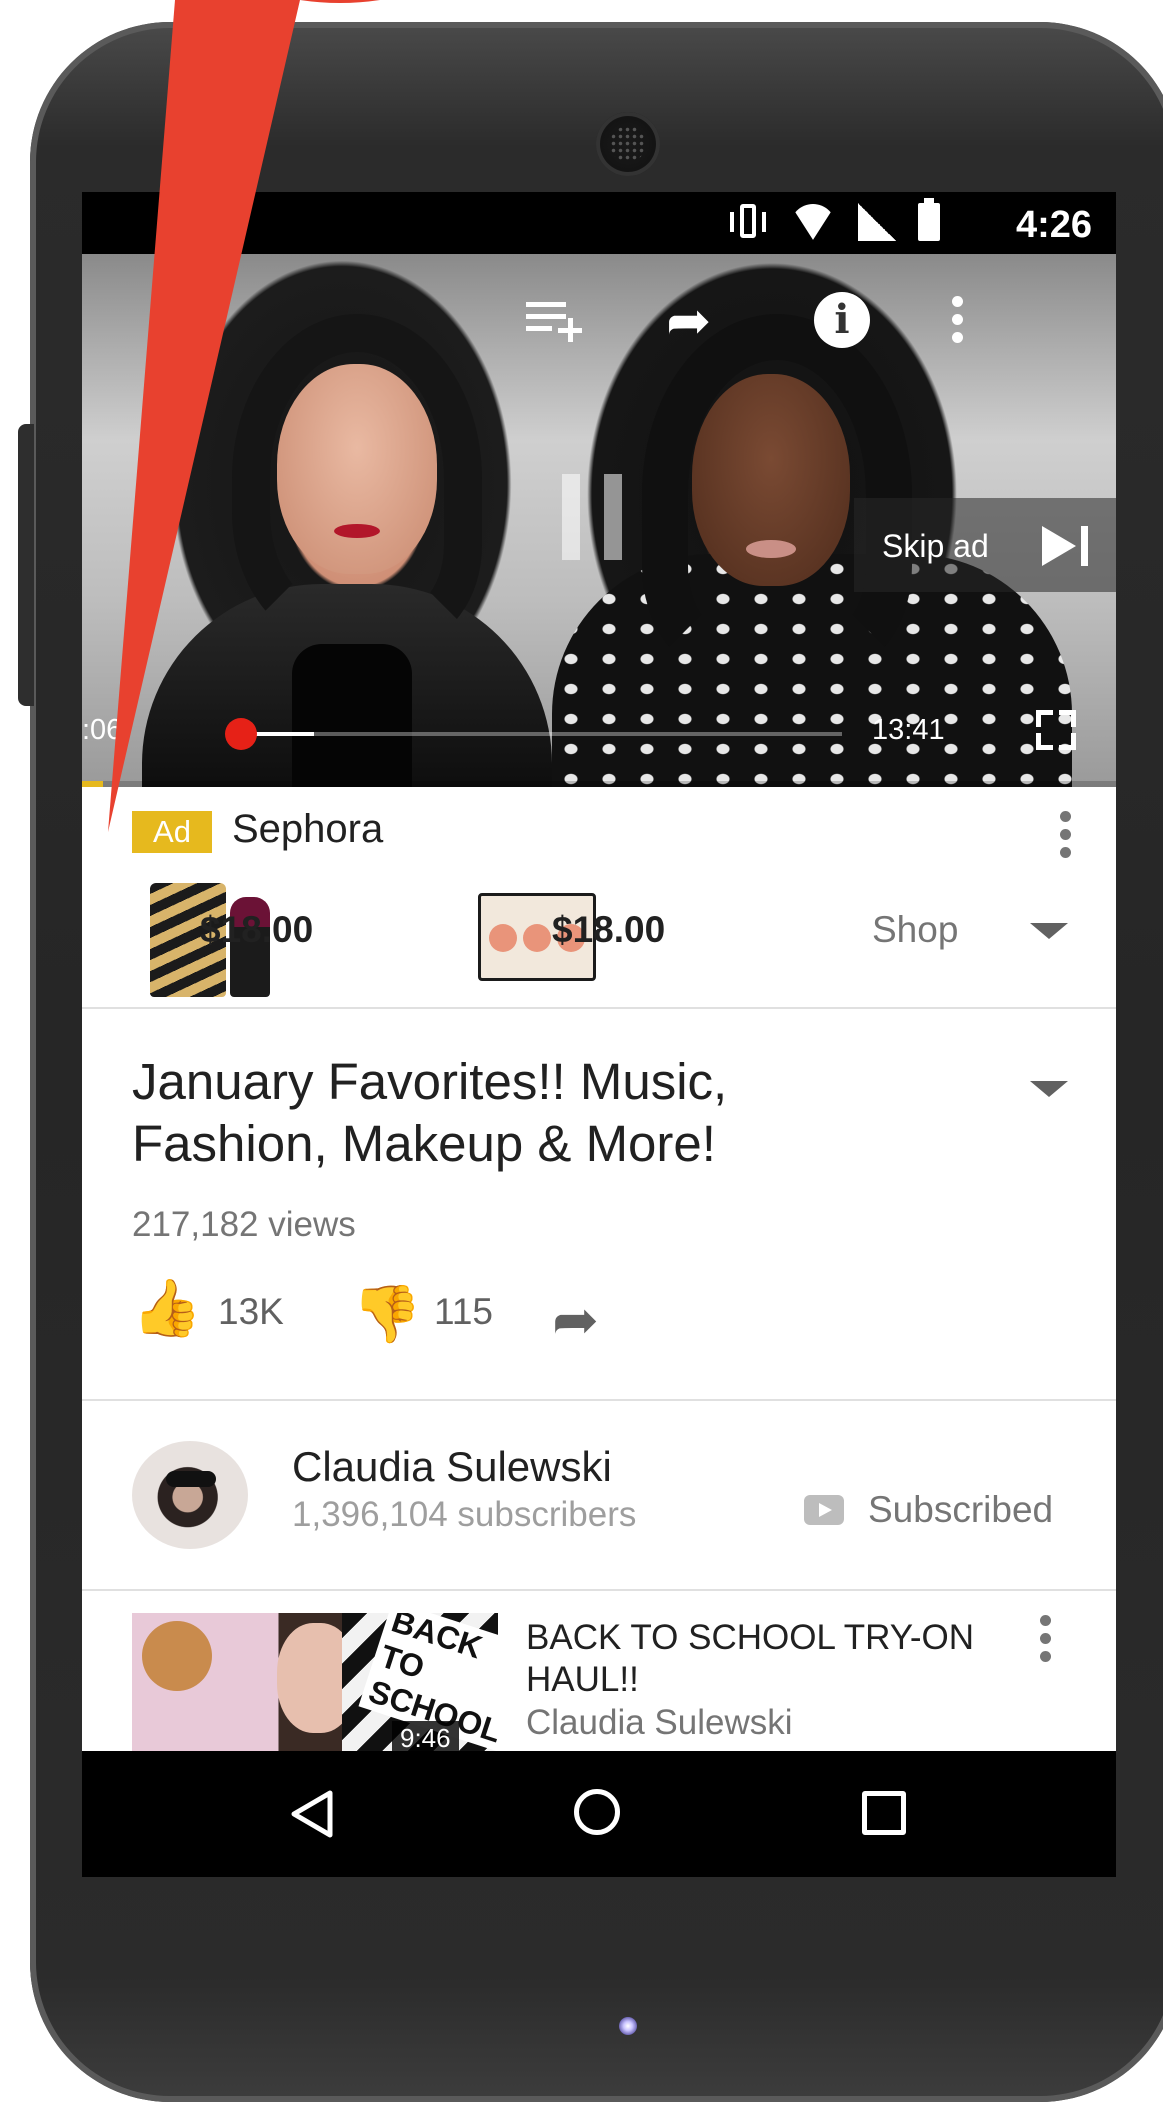  I want to click on recommended-title: BACK TO SCHOOL TRY-ON HAUL!!, so click(766, 1659).